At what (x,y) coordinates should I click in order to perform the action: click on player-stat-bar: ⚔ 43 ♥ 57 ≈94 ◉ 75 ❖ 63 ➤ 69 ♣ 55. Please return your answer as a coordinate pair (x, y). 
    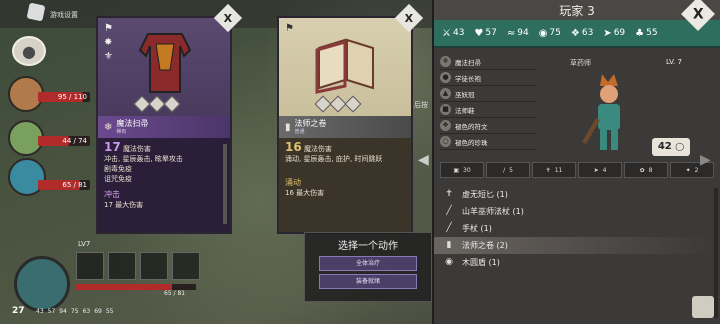
    Looking at the image, I should click on (577, 34).